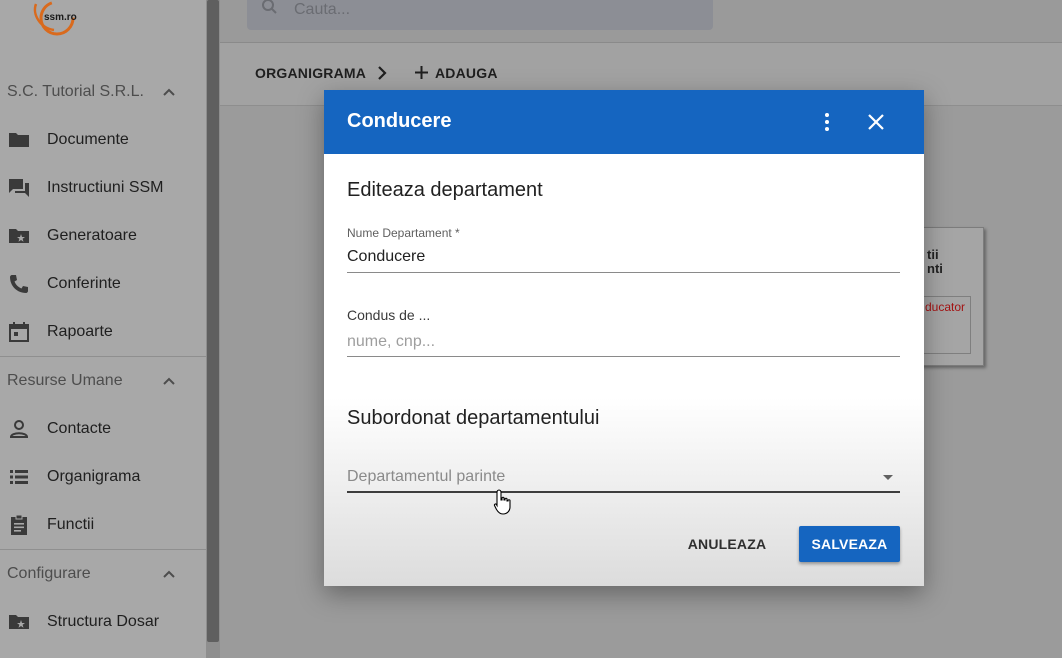  Describe the element at coordinates (19, 332) in the screenshot. I see `calendar-icon` at that location.